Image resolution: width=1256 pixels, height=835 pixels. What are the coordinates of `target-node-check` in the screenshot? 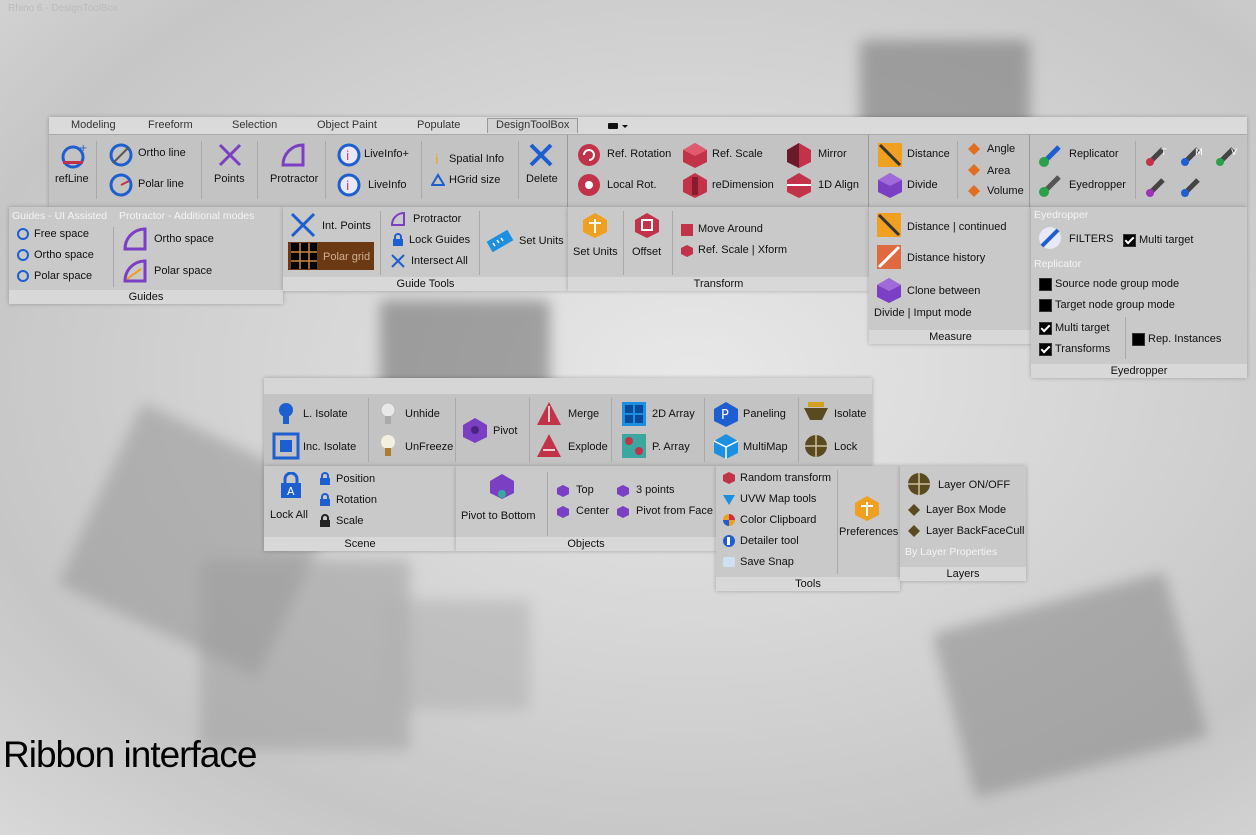 It's located at (1045, 305).